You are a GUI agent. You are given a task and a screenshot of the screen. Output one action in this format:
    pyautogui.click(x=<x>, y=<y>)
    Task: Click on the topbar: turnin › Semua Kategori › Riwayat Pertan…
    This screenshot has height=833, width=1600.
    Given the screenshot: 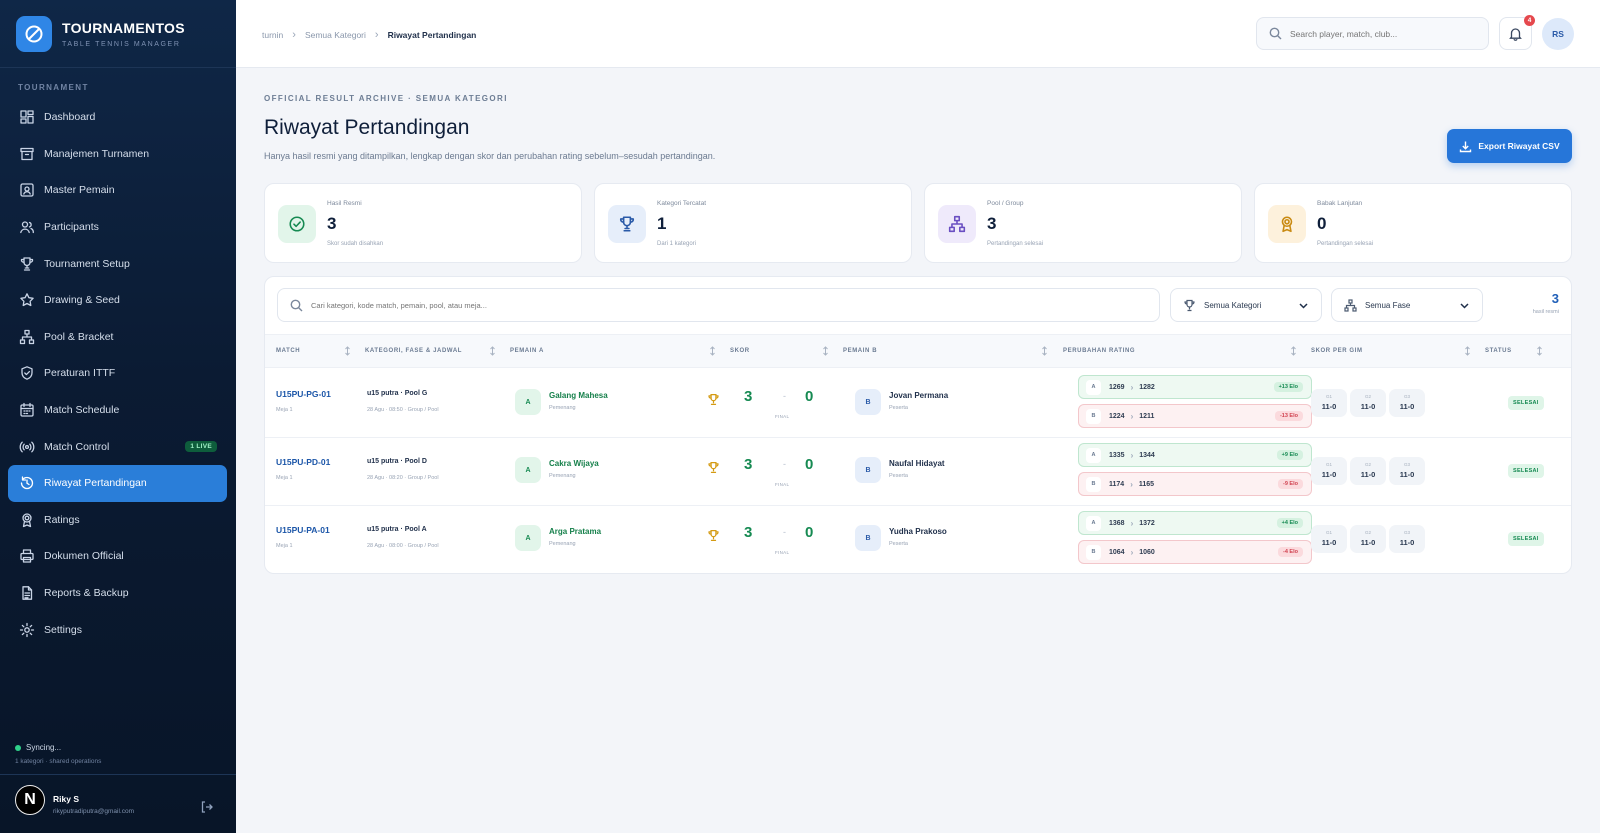 What is the action you would take?
    pyautogui.click(x=918, y=34)
    